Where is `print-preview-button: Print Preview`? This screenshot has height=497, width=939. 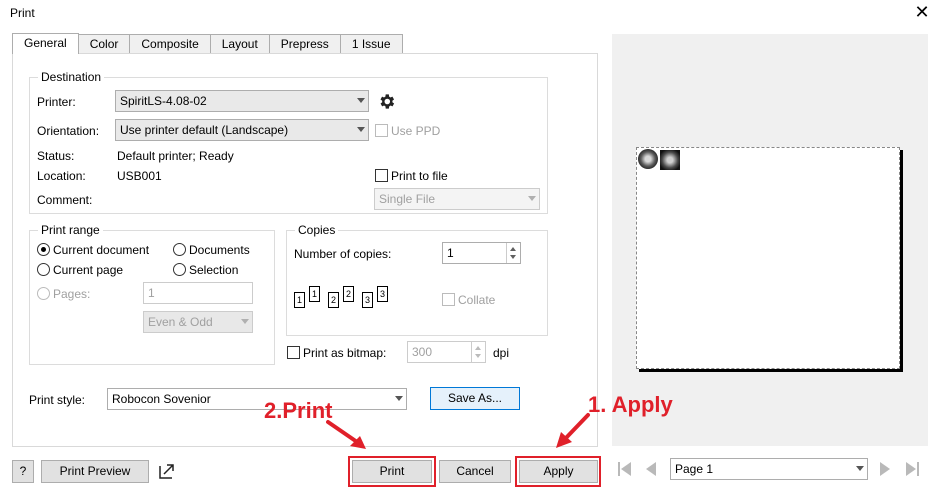 print-preview-button: Print Preview is located at coordinates (95, 471).